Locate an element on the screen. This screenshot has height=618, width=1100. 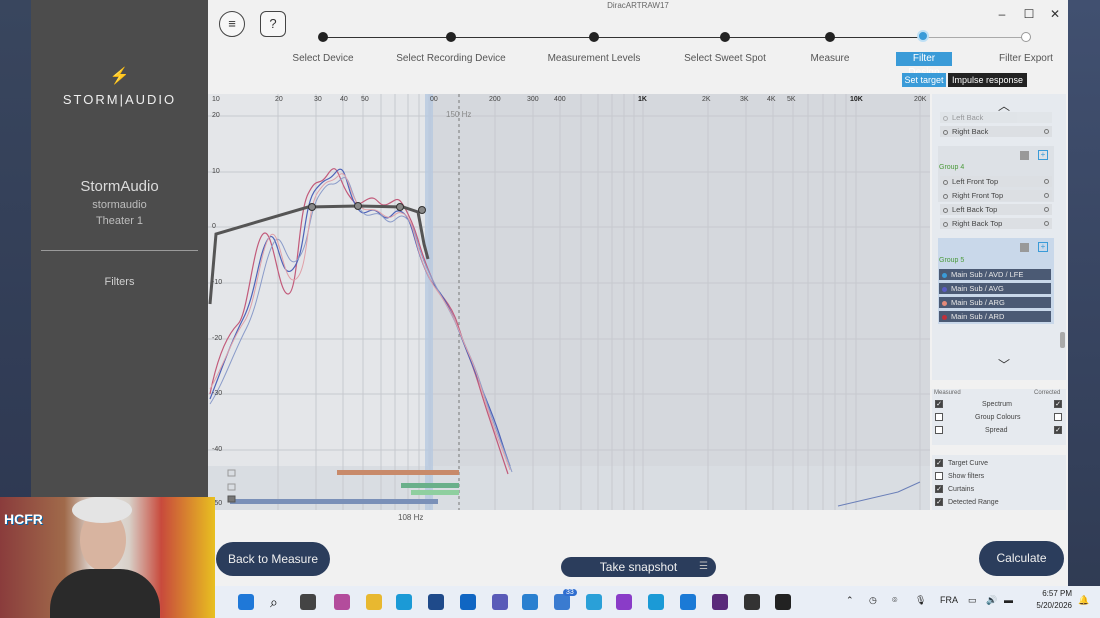
visual-studio-icon is located at coordinates (624, 602).